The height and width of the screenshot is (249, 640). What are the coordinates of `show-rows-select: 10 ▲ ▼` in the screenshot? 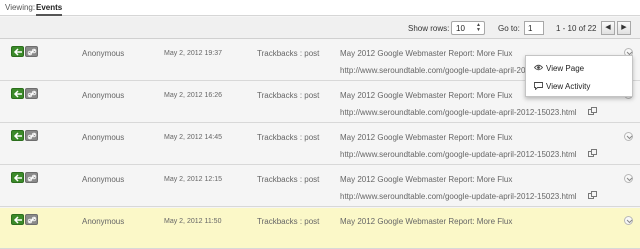 It's located at (468, 28).